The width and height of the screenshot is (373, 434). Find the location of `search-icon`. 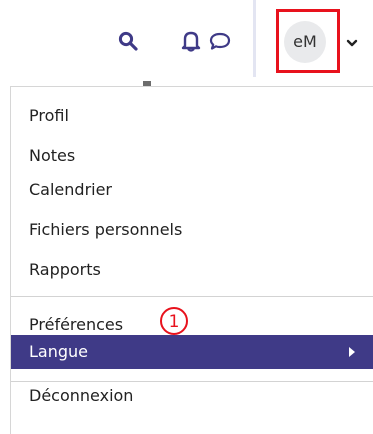

search-icon is located at coordinates (128, 41).